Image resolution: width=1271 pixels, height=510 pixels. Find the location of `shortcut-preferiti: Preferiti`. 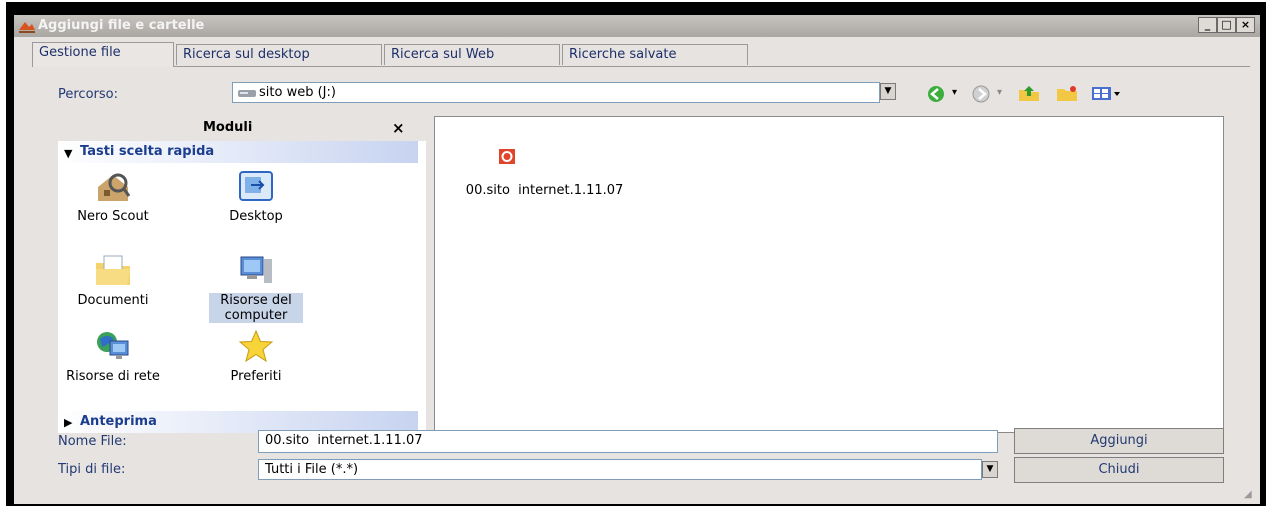

shortcut-preferiti: Preferiti is located at coordinates (256, 356).